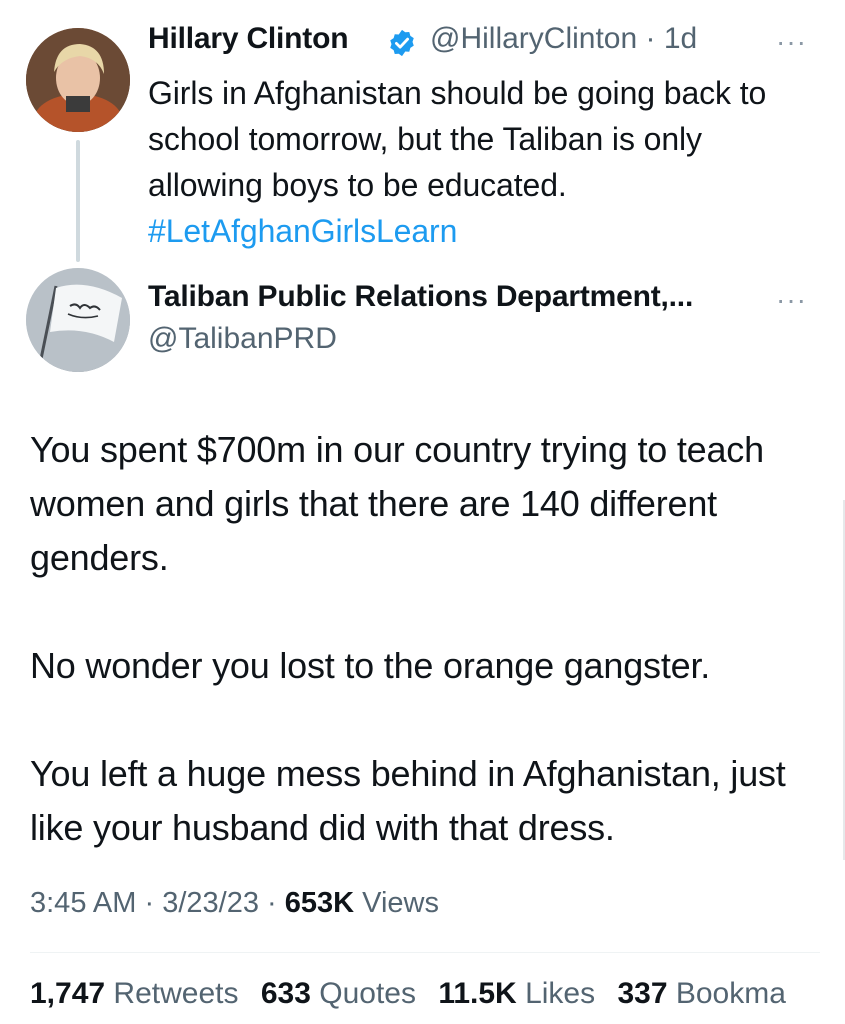 Image resolution: width=845 pixels, height=1024 pixels. Describe the element at coordinates (83, 903) in the screenshot. I see `tweet-time: 3:45 AM` at that location.